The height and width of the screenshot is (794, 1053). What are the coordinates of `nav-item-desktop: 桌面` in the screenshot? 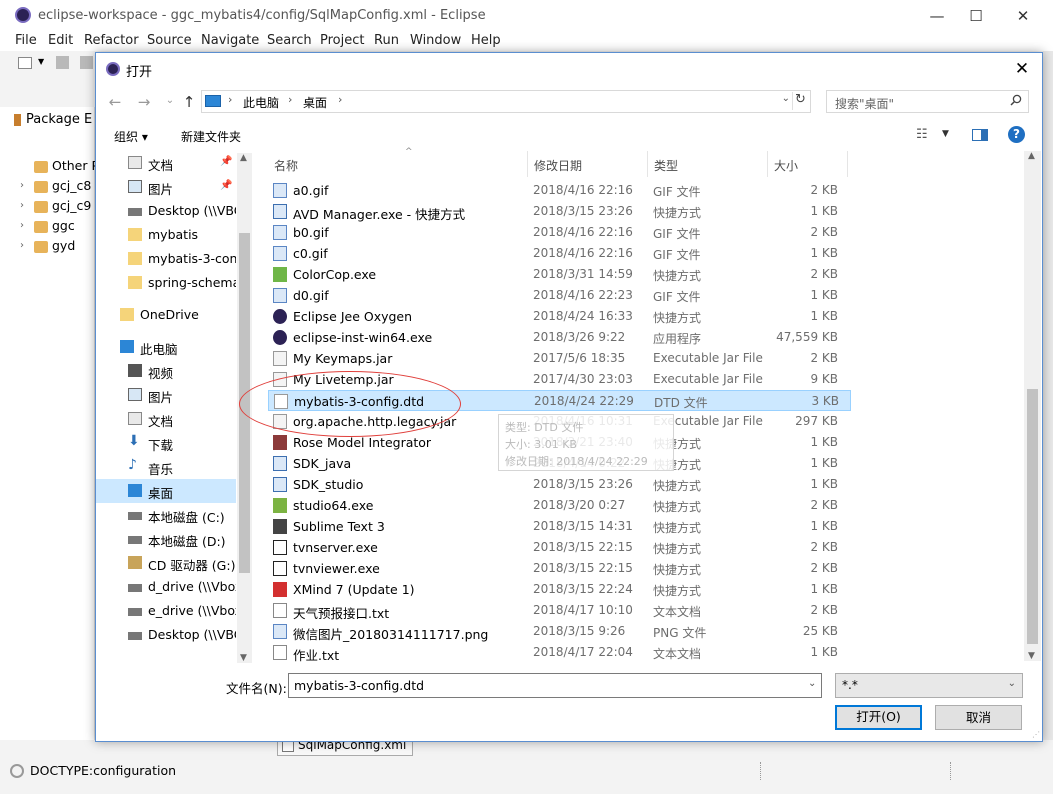 It's located at (166, 491).